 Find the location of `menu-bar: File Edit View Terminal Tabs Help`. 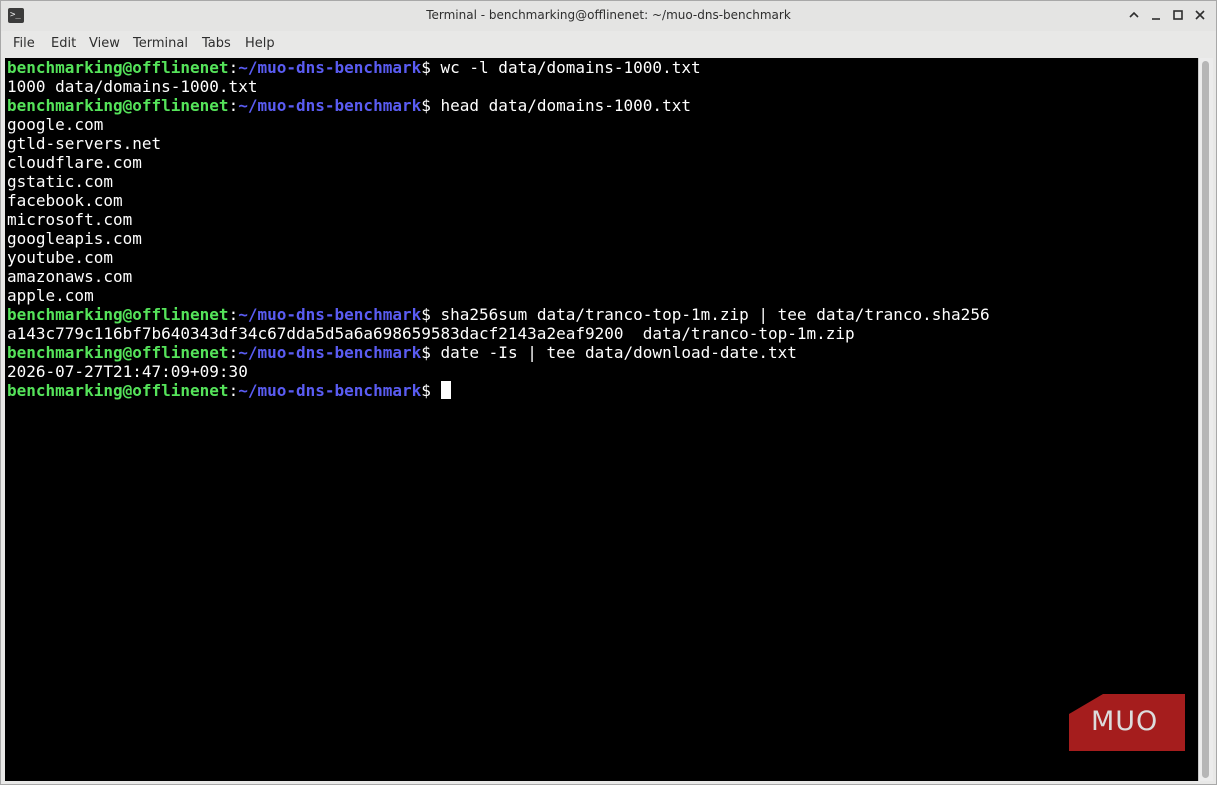

menu-bar: File Edit View Terminal Tabs Help is located at coordinates (608, 44).